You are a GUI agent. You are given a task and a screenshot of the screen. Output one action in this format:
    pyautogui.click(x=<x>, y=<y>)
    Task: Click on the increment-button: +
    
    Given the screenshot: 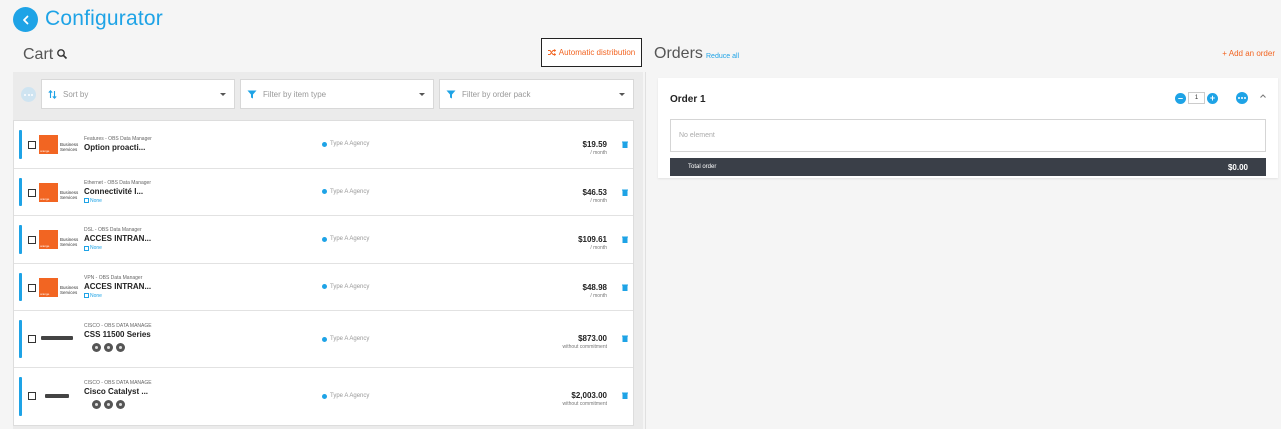 What is the action you would take?
    pyautogui.click(x=1212, y=98)
    